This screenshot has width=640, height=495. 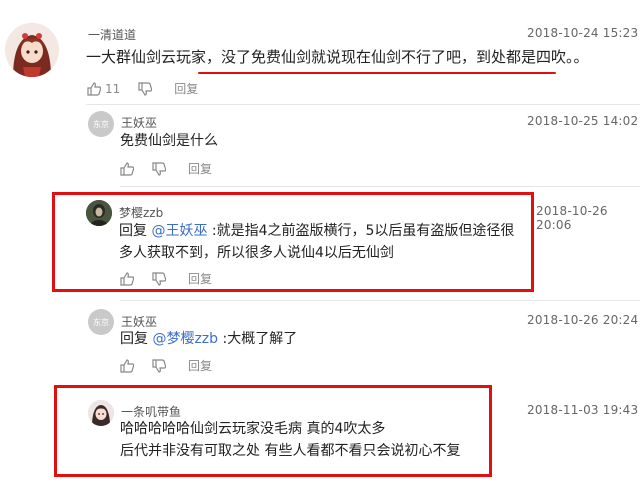 What do you see at coordinates (134, 339) in the screenshot?
I see `reply-prefix: 回复` at bounding box center [134, 339].